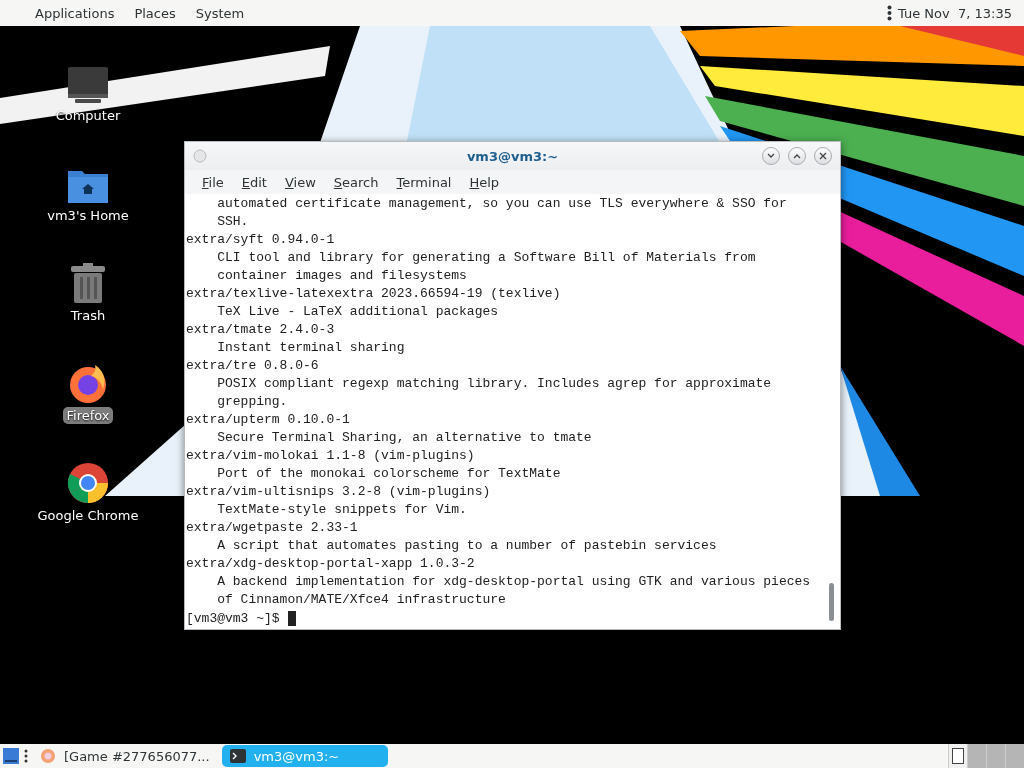 This screenshot has height=768, width=1024. I want to click on terminal-line: extra/texlive-latexextra 2023.66594-19 (texlive), so click(374, 294).